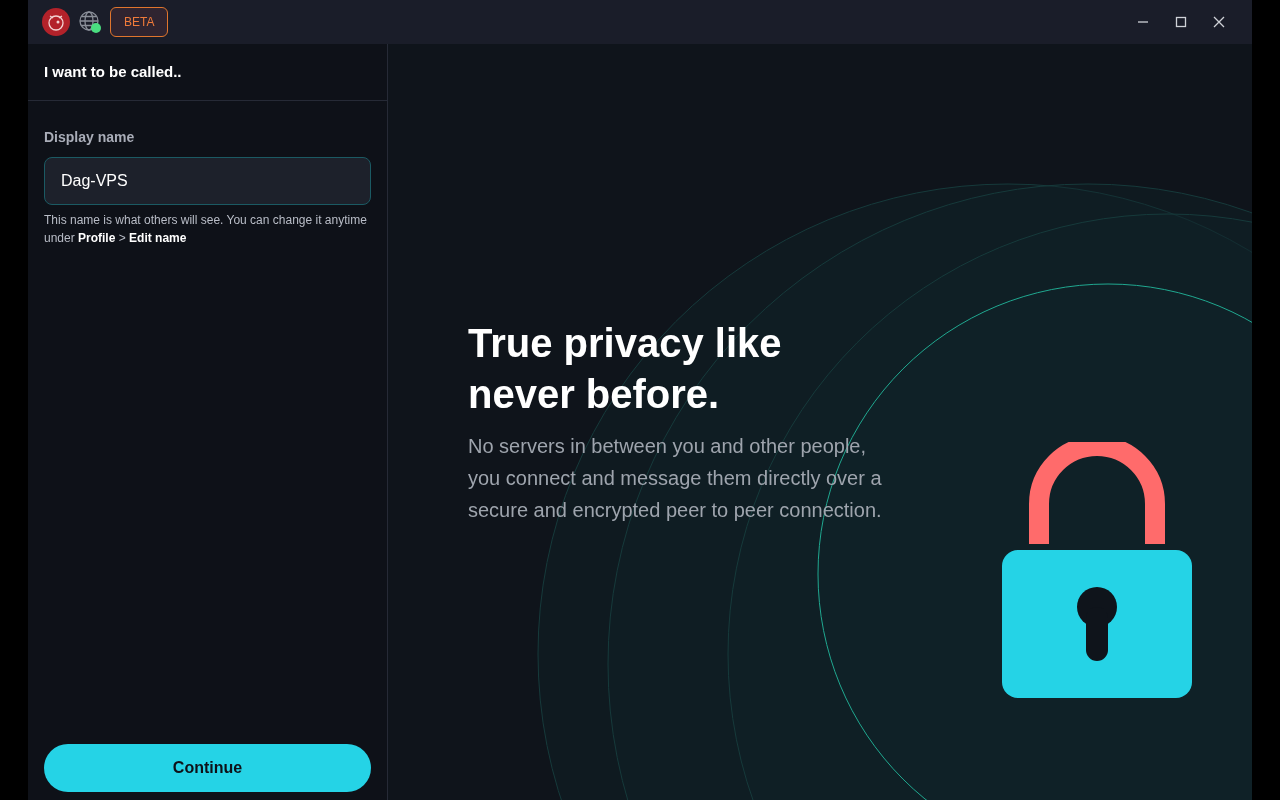 The height and width of the screenshot is (800, 1280). Describe the element at coordinates (206, 229) in the screenshot. I see `hint-text: This name is what others will see. You can change it anytime under Profile > Edit name` at that location.